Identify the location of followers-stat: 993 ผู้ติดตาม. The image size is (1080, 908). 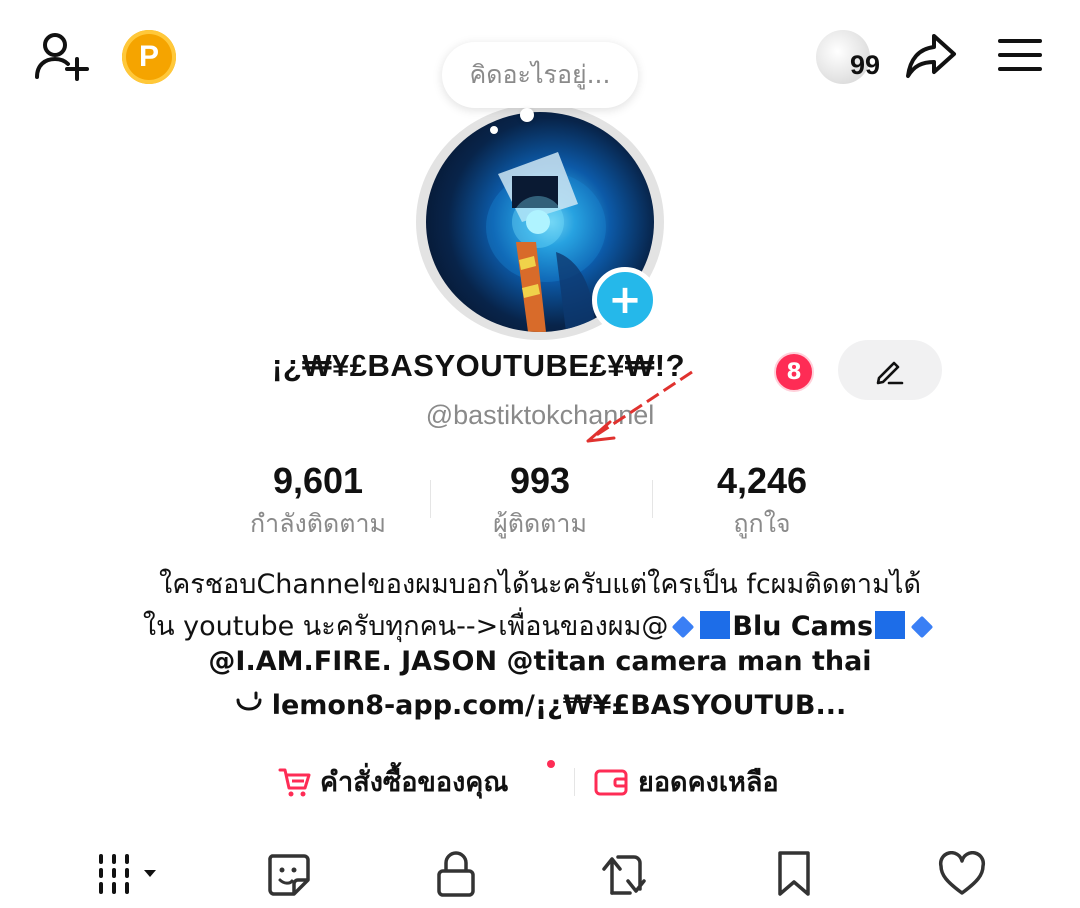
(540, 502).